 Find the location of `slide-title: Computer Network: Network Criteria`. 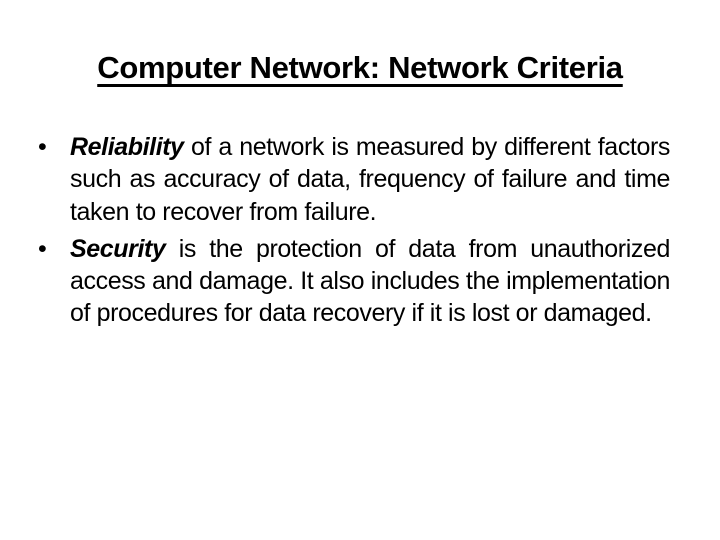

slide-title: Computer Network: Network Criteria is located at coordinates (360, 68).